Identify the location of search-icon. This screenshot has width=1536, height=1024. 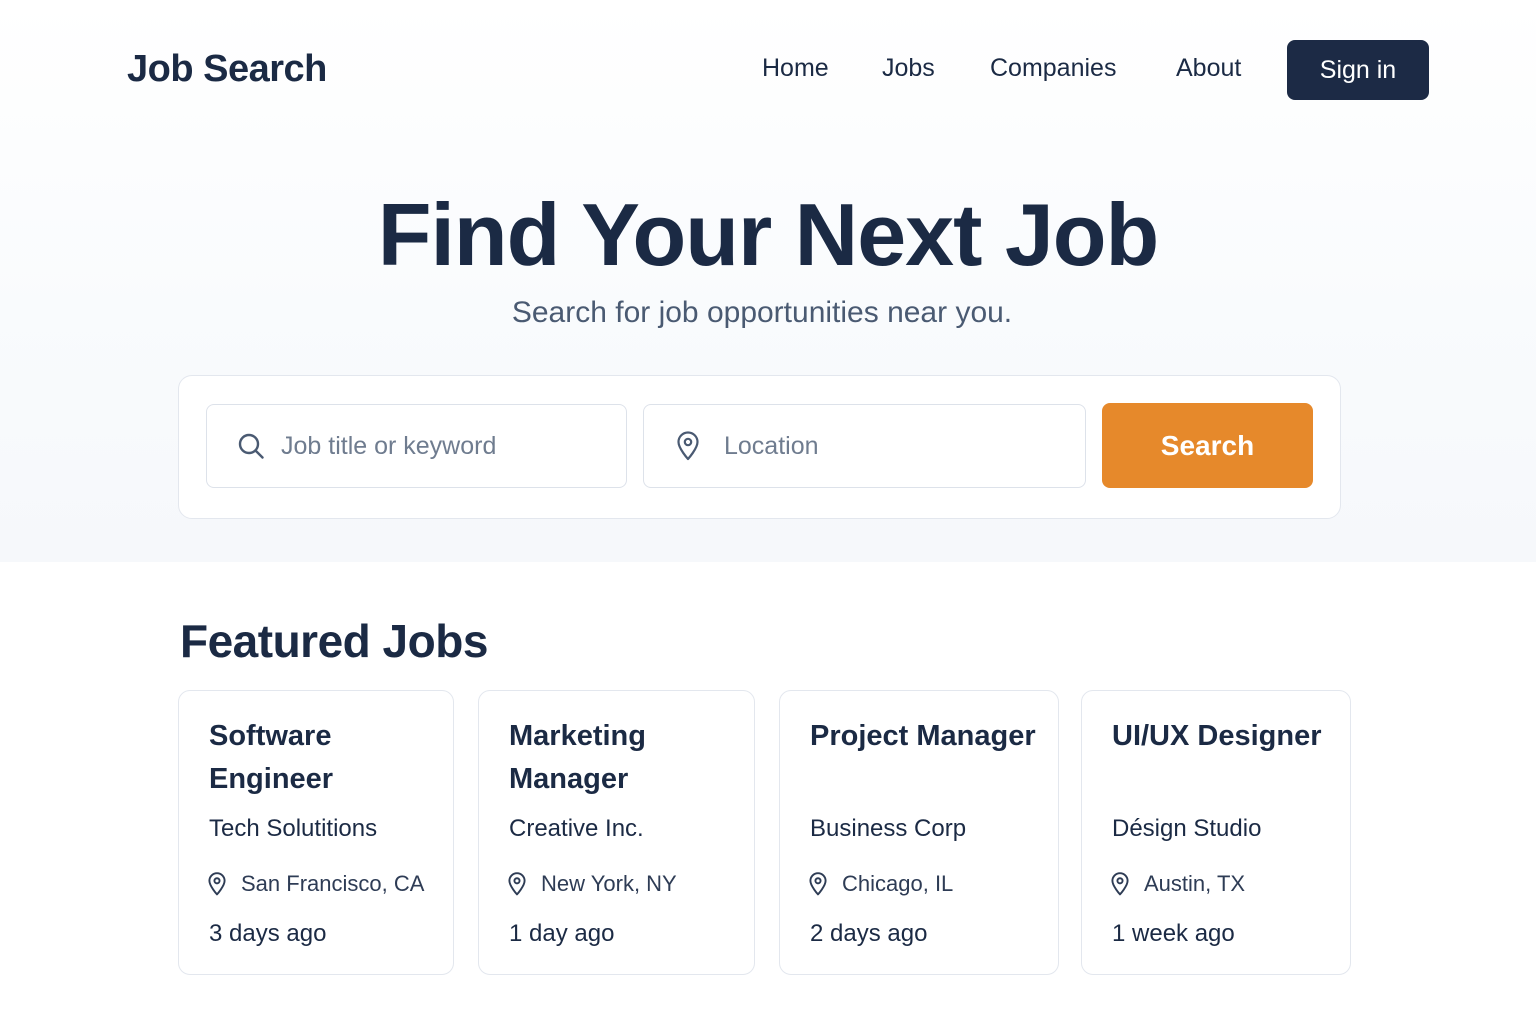
(251, 446).